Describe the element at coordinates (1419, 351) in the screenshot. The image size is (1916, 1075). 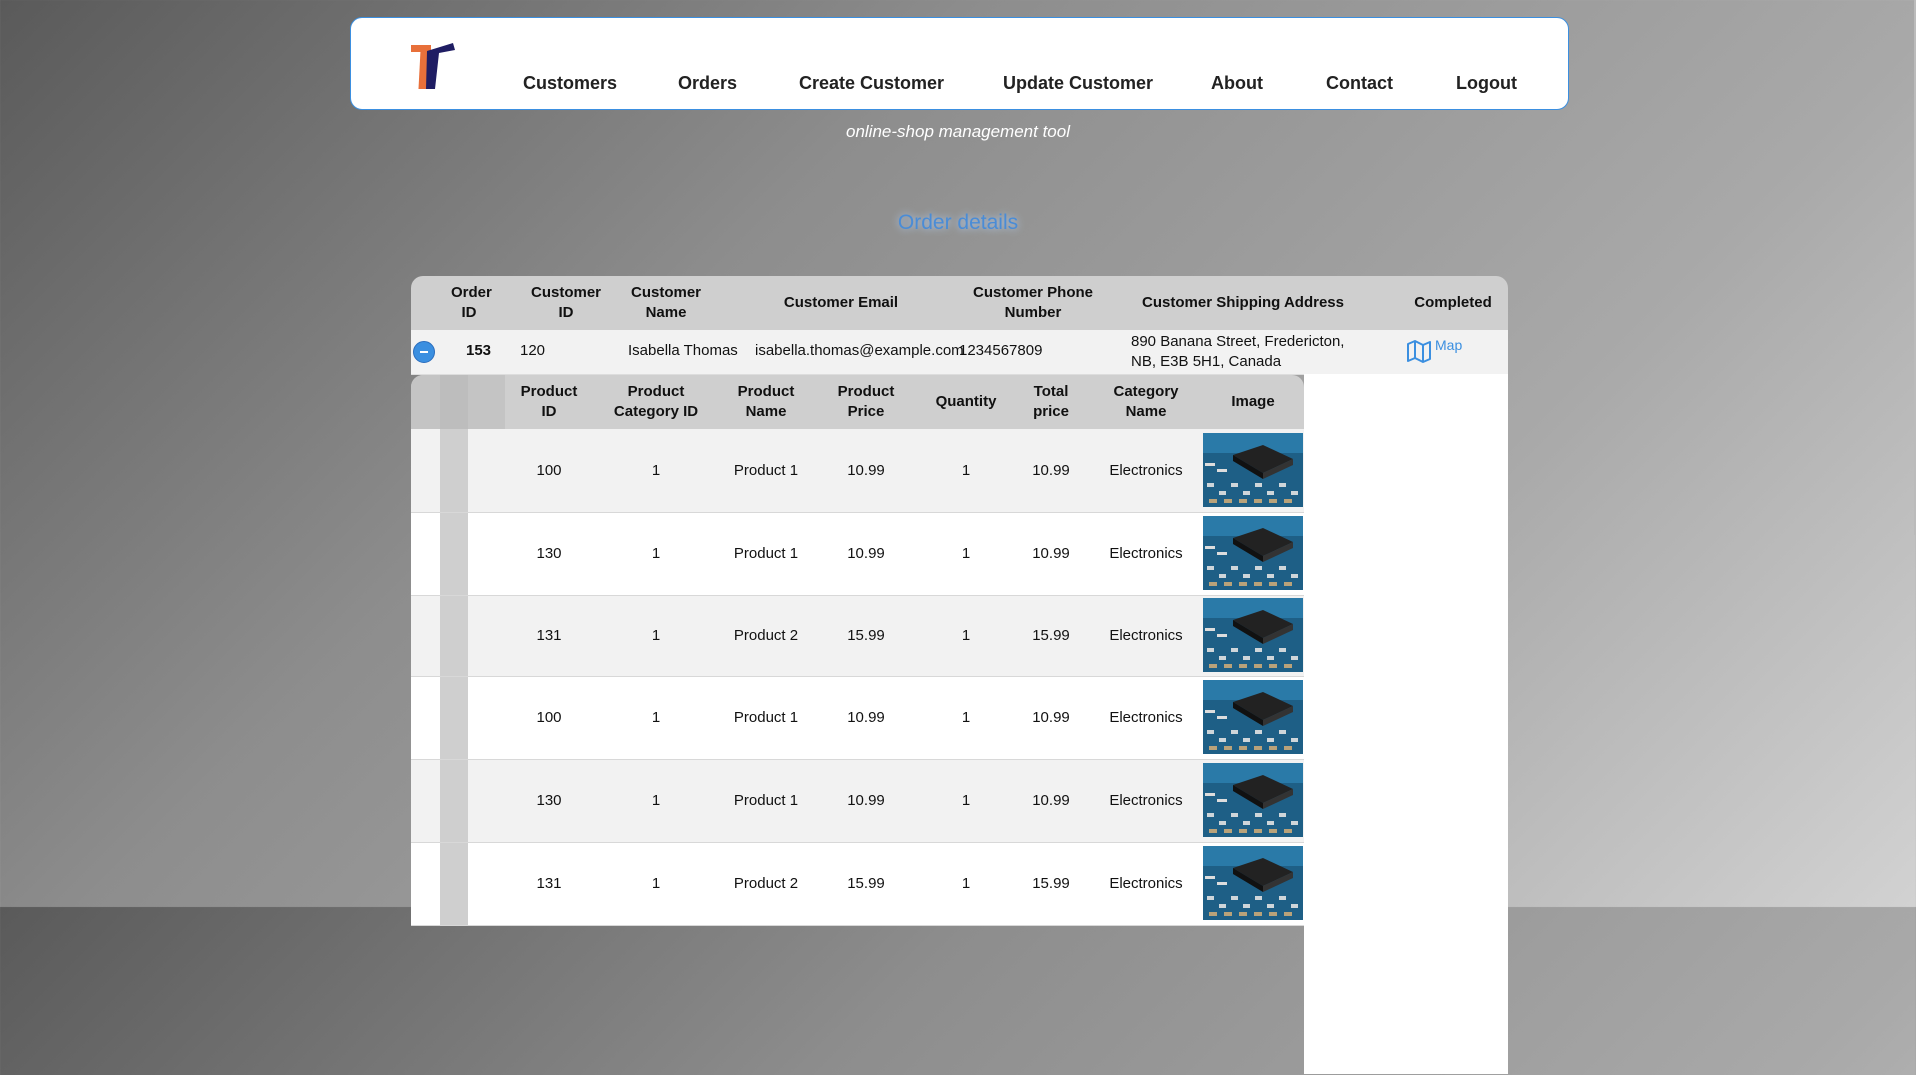
I see `map-icon` at that location.